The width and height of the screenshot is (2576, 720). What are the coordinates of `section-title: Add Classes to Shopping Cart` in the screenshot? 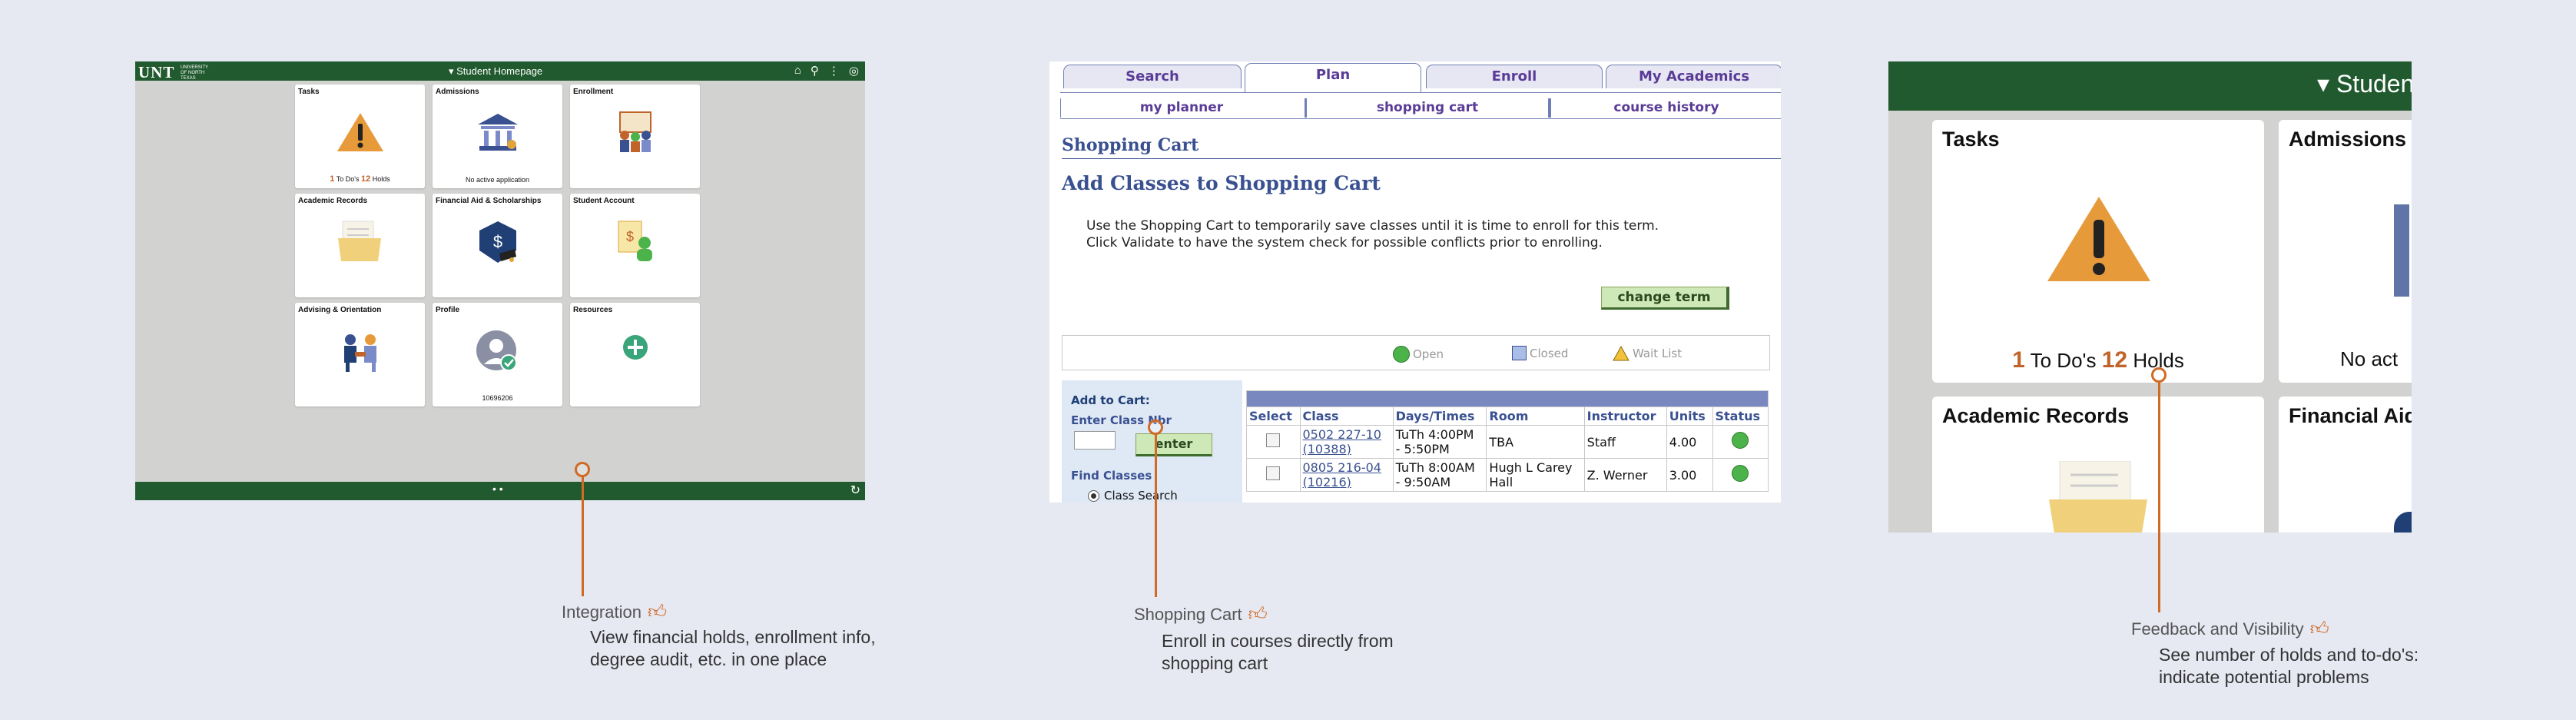 It's located at (1221, 183).